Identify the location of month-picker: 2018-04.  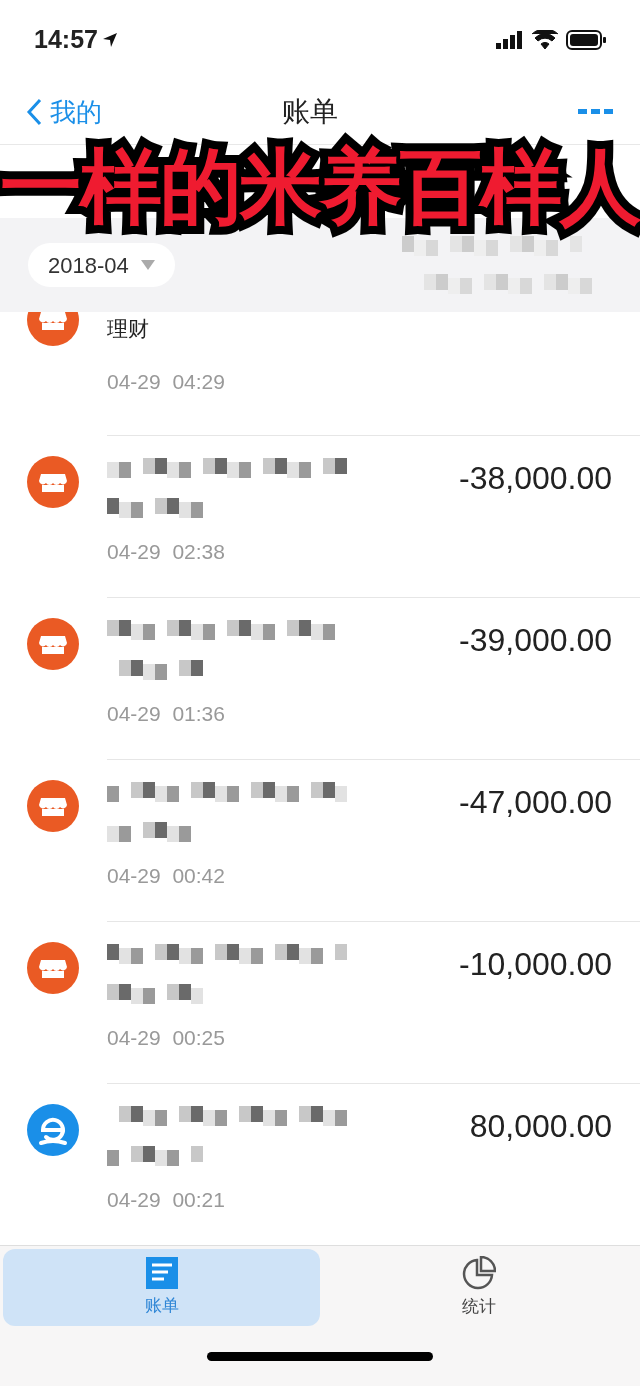
(101, 265).